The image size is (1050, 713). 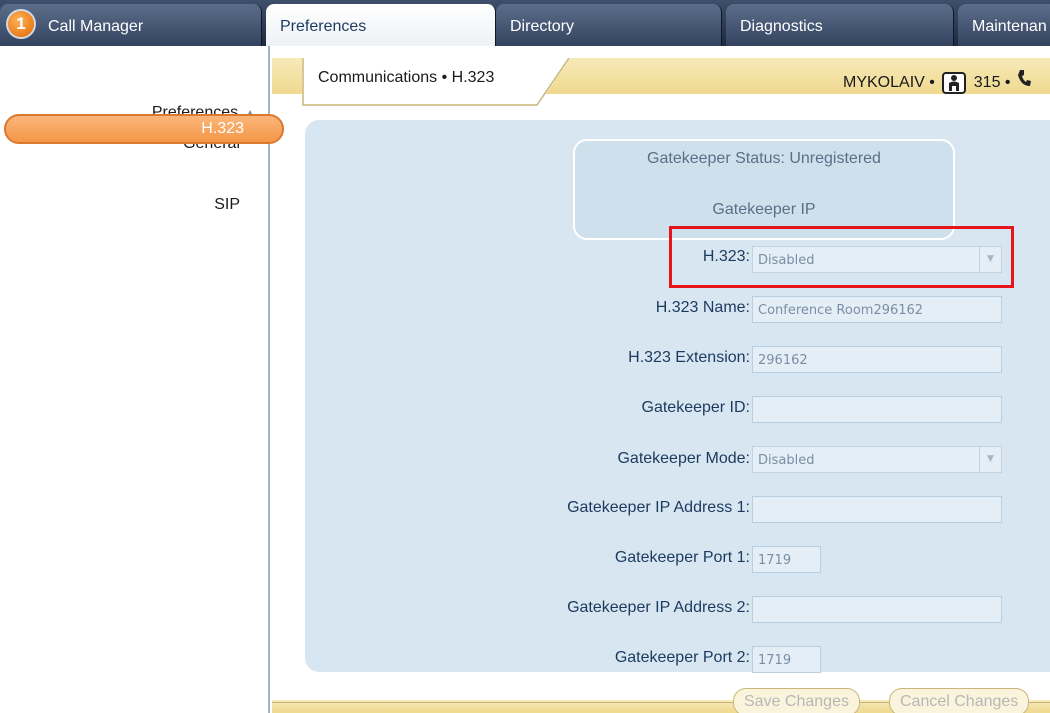 I want to click on tab-maintenance: Maintenan, so click(x=1004, y=25).